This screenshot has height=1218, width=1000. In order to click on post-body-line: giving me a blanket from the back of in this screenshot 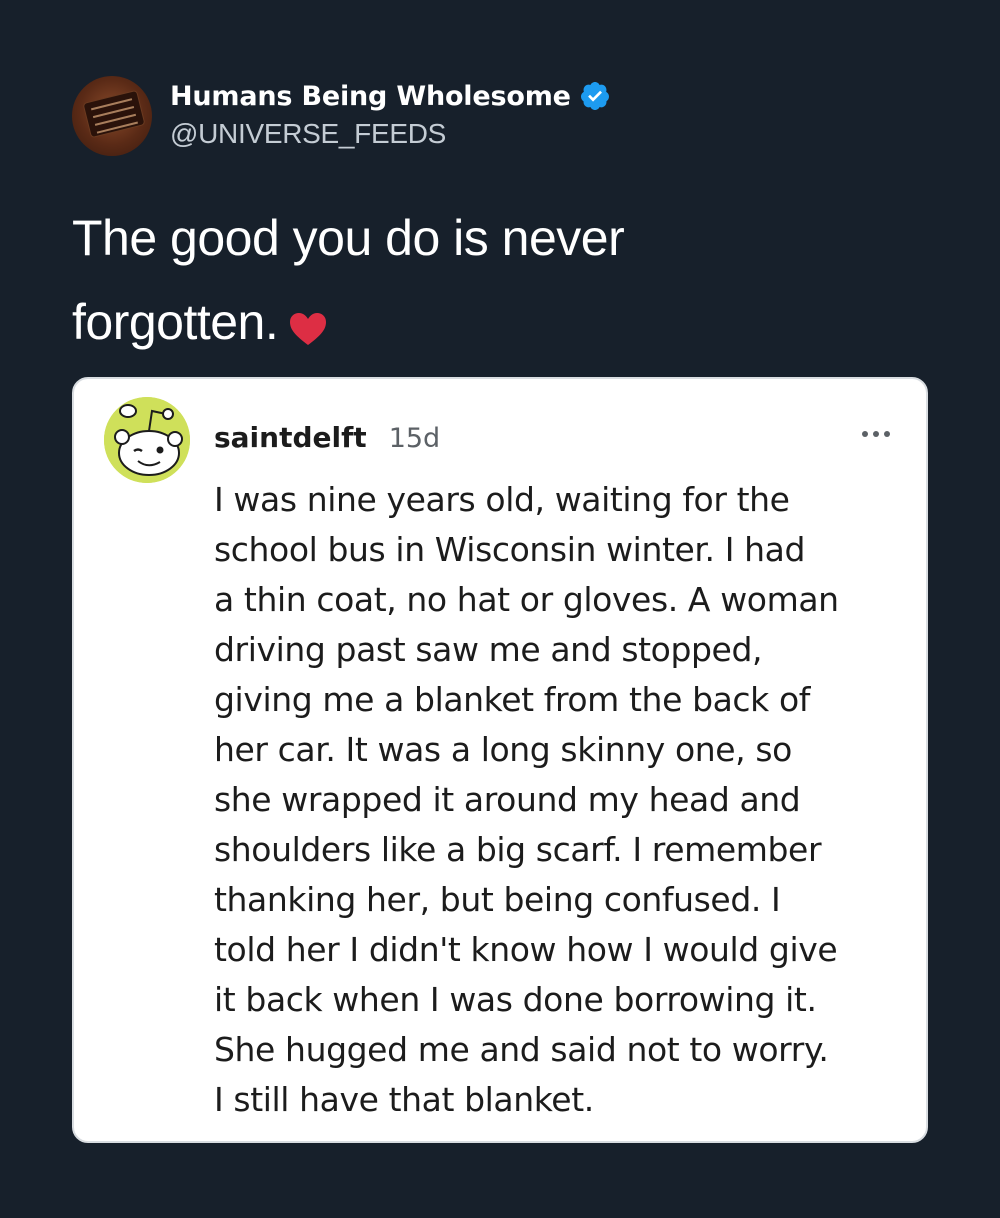, I will do `click(512, 699)`.